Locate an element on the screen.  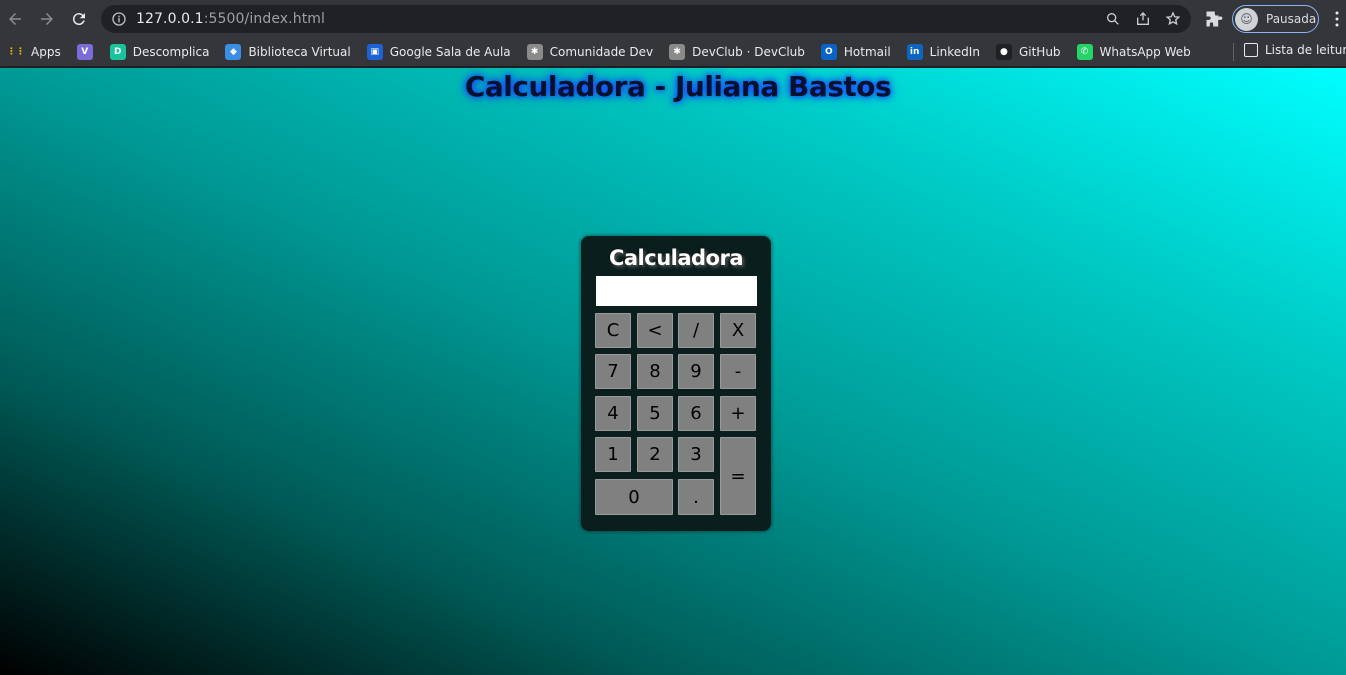
info-icon is located at coordinates (119, 19).